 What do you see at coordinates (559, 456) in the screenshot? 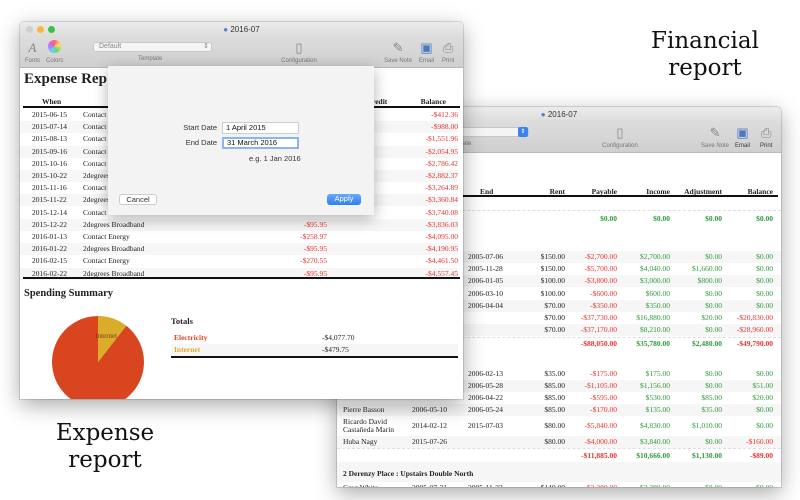
I see `table-row: -$11,885.00 $10,666.00 $1,130.00 -$89.00` at bounding box center [559, 456].